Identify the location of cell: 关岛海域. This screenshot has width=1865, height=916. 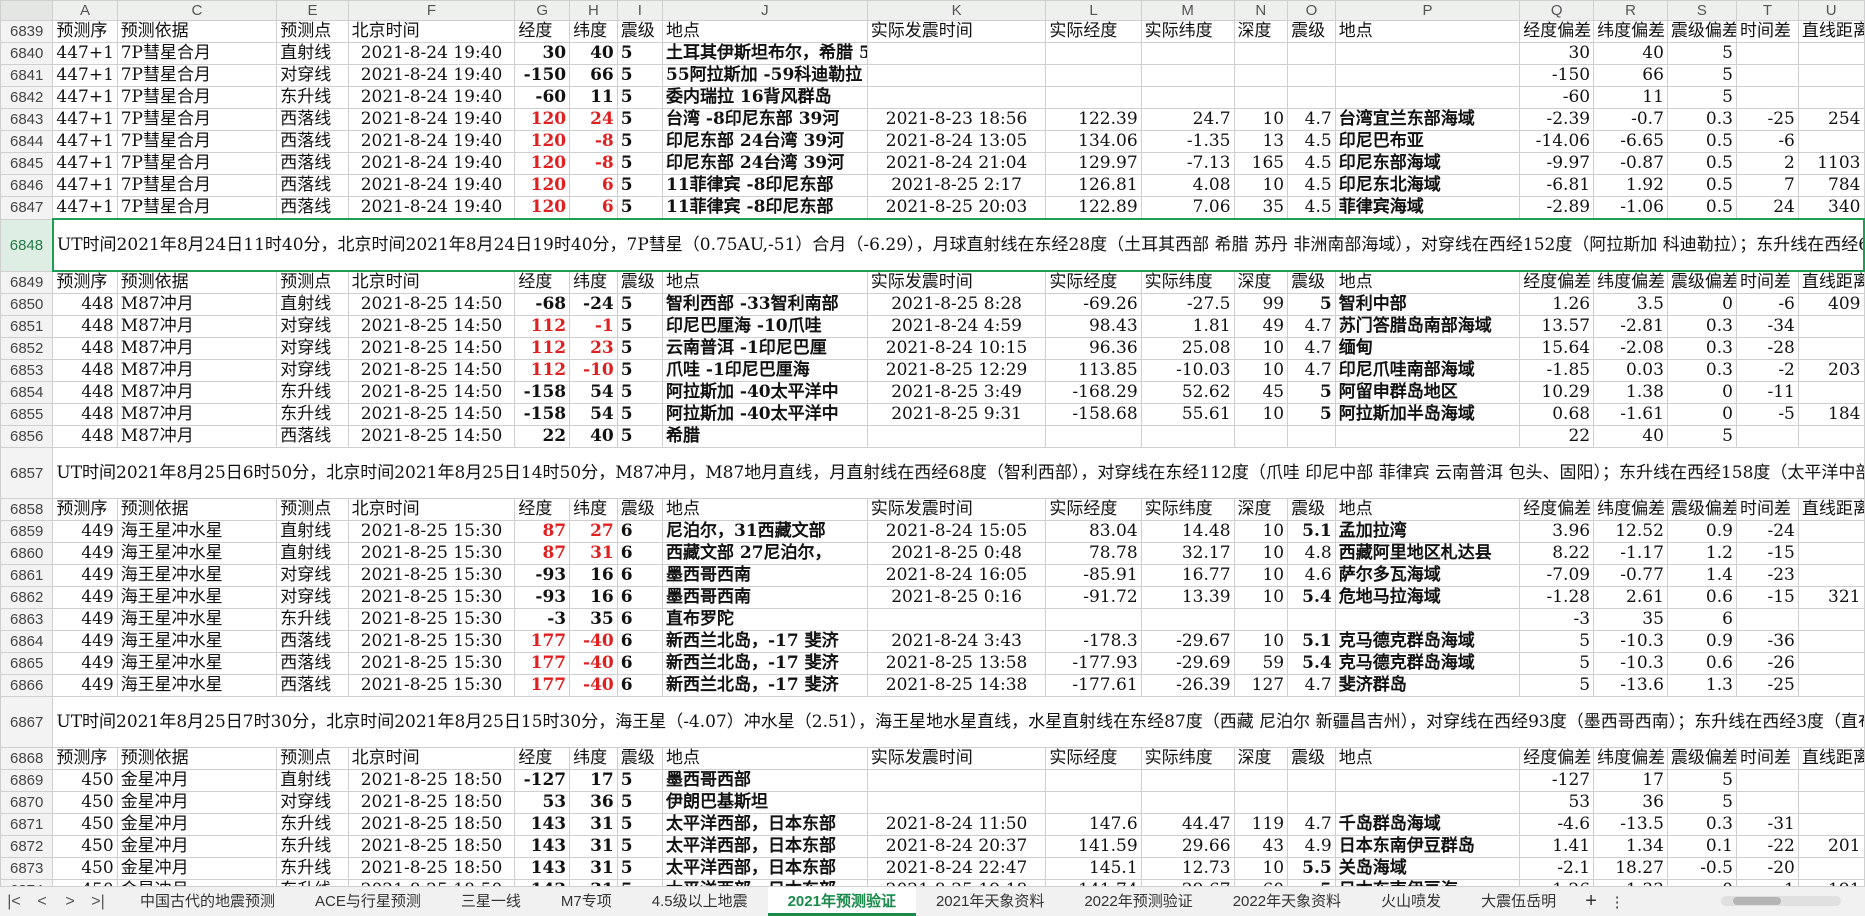
(1427, 868).